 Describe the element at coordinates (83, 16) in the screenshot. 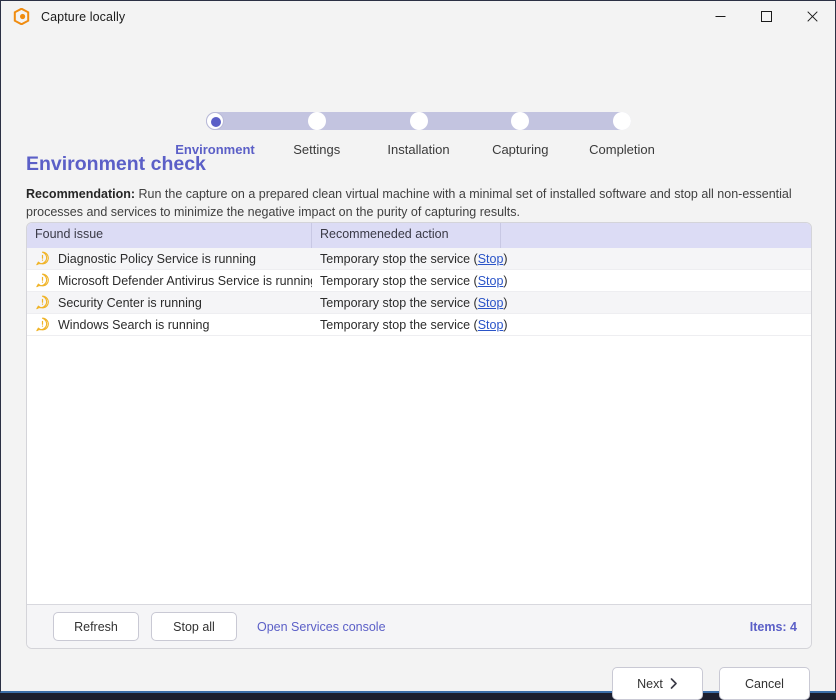

I see `window-title: Capture locally` at that location.